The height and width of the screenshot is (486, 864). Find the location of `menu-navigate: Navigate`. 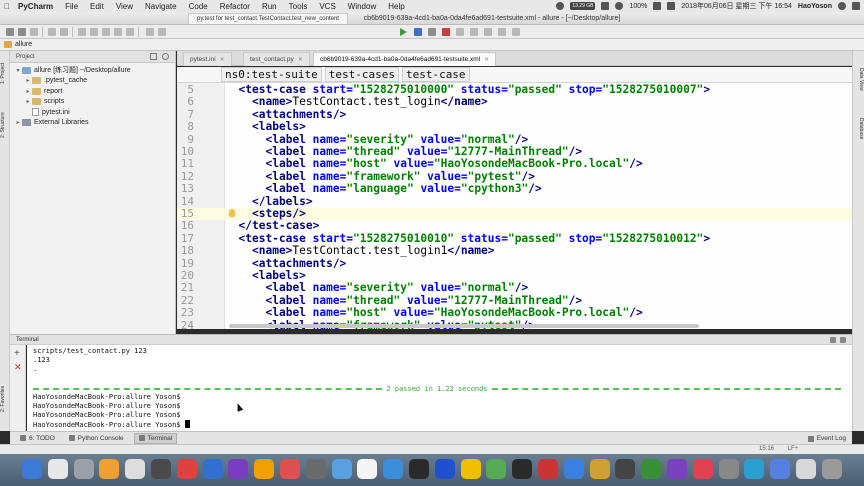

menu-navigate: Navigate is located at coordinates (161, 6).